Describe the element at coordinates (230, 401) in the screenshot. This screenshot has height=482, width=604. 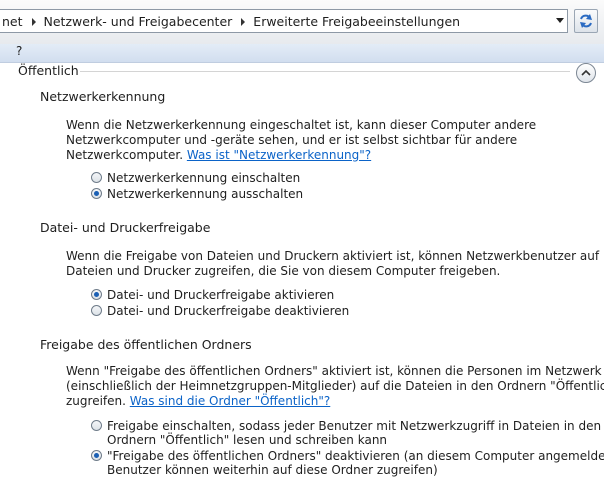
I see `public-folder-help-link: Was sind die Ordner "Öffentlich"?` at that location.